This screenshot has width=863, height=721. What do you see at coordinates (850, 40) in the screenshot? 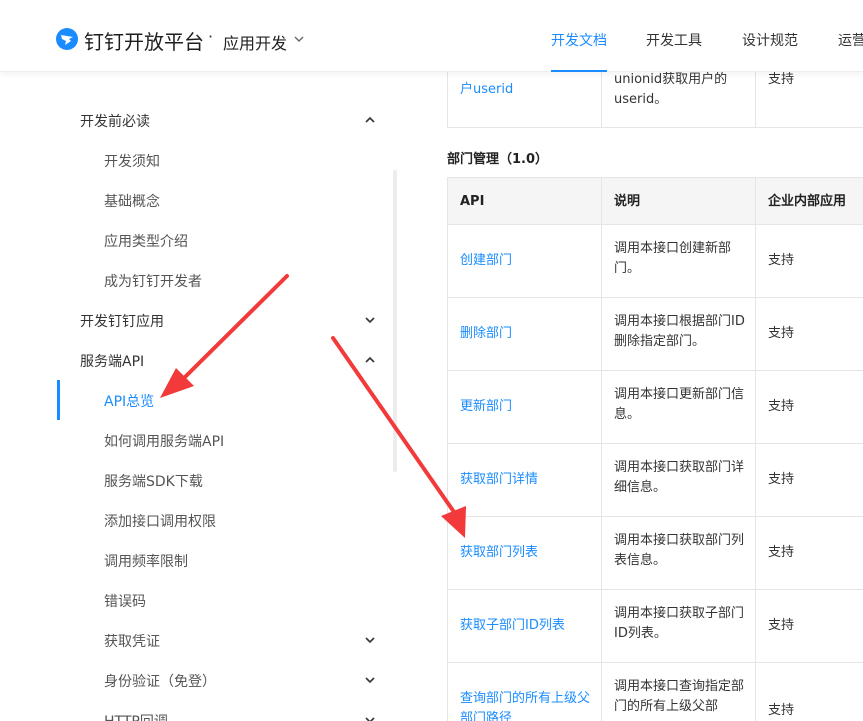
I see `nav-operations: 运营` at bounding box center [850, 40].